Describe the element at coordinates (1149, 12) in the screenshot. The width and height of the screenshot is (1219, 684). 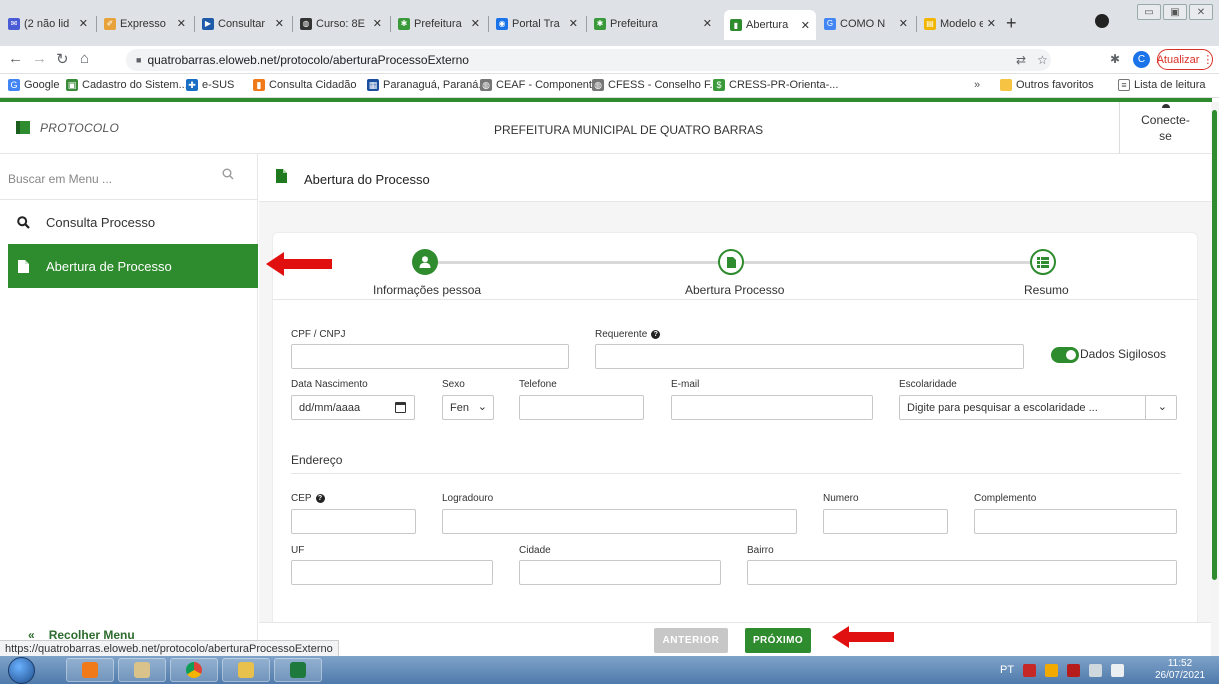
I see `minimize-button: ▭` at that location.